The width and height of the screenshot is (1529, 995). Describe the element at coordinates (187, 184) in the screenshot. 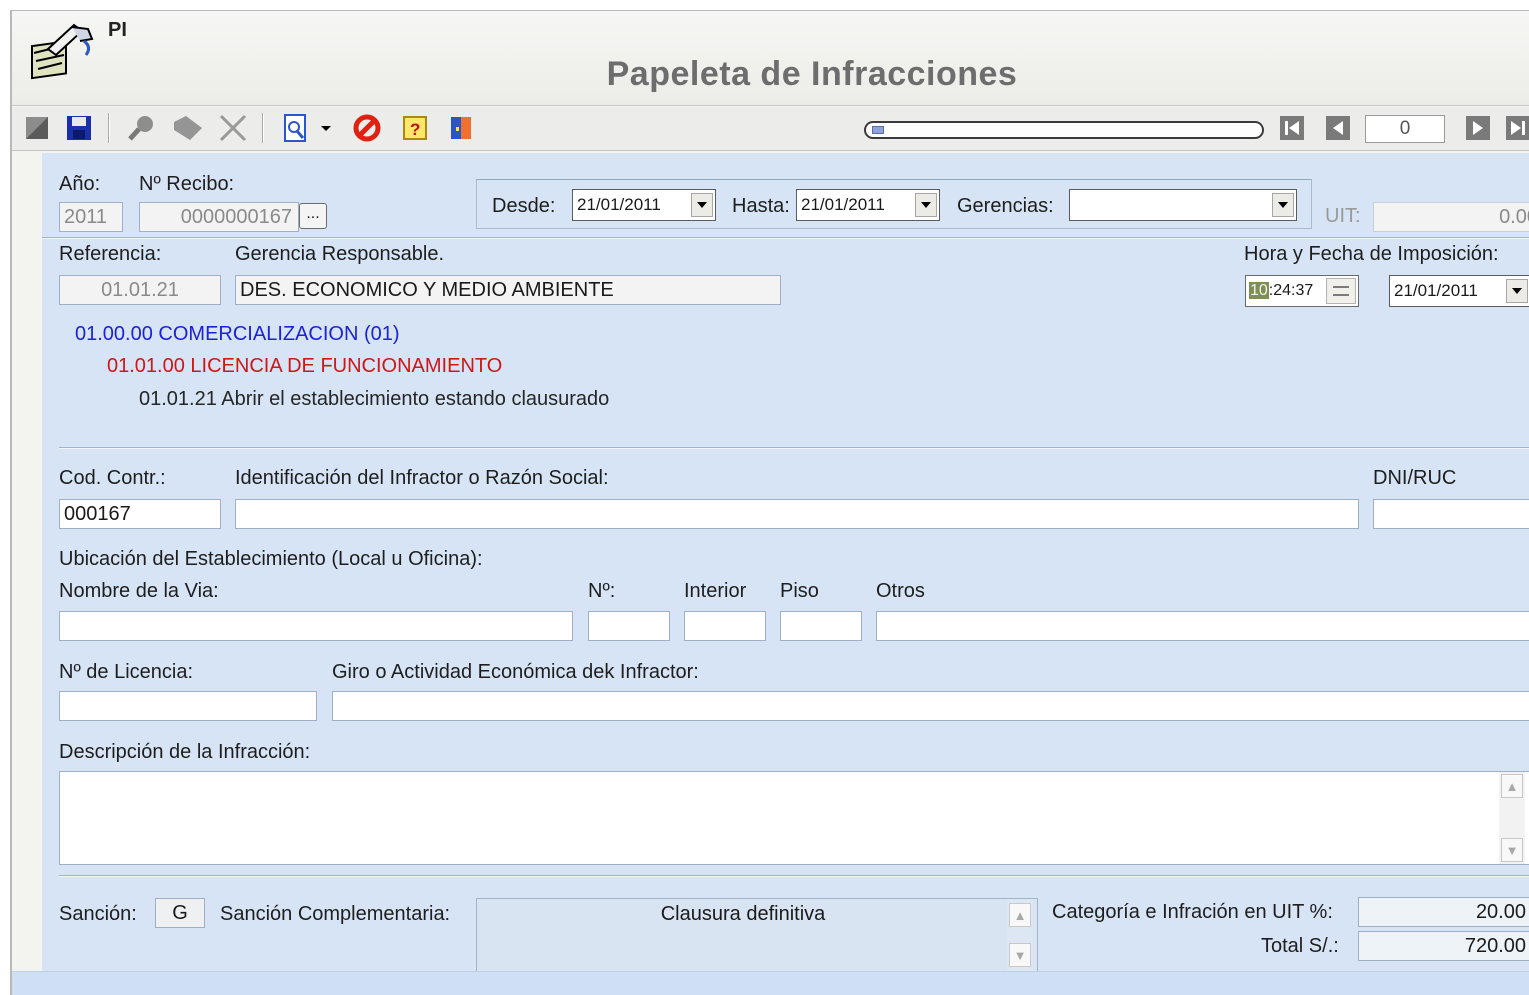

I see `receipt-label: Nº Recibo:` at that location.